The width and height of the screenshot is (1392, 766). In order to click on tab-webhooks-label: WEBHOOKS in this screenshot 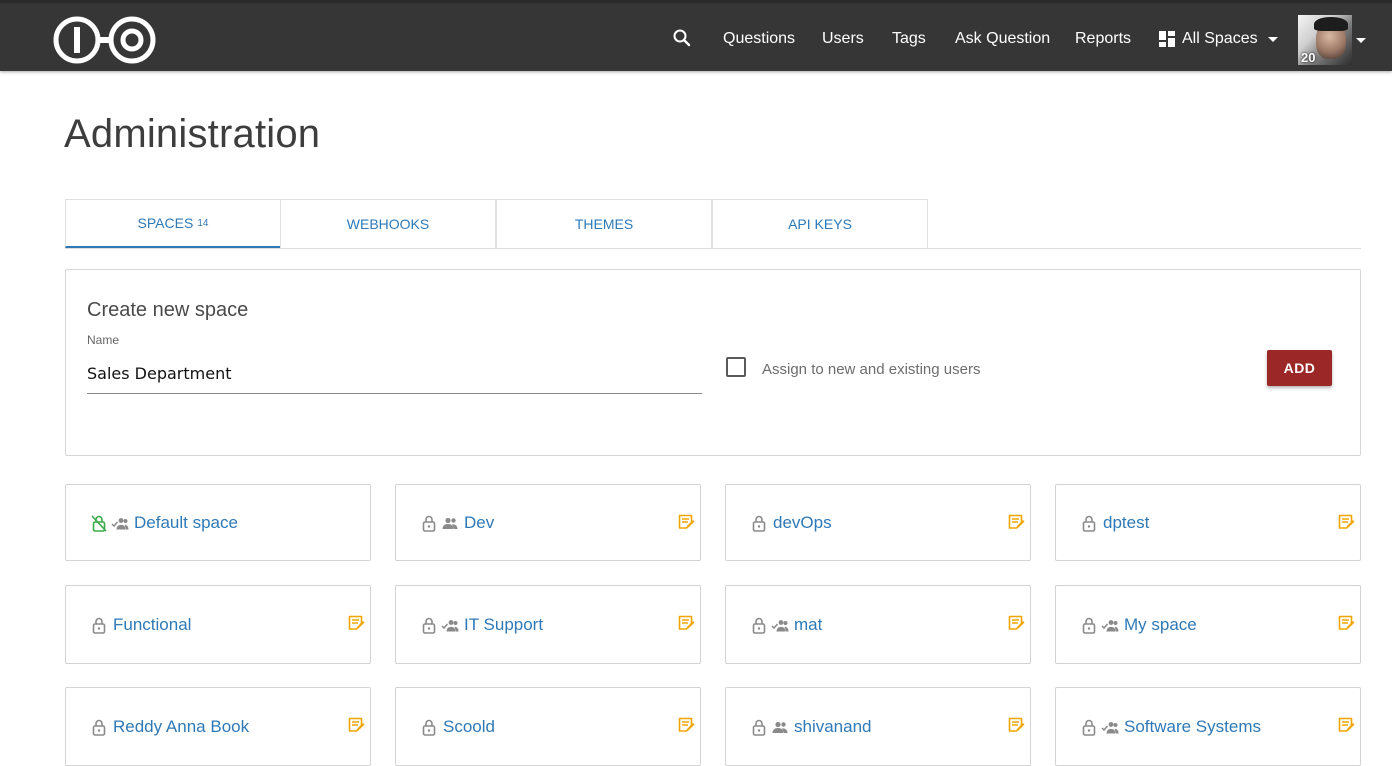, I will do `click(388, 224)`.